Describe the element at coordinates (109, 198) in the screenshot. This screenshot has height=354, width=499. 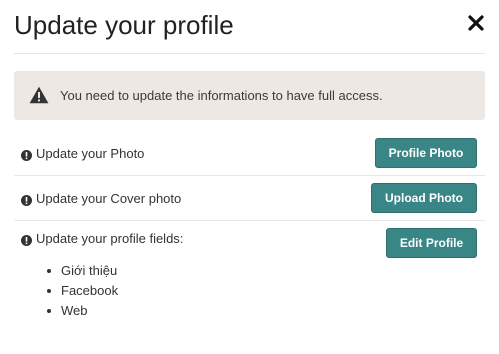
I see `task-label: Update your Cover photo` at that location.